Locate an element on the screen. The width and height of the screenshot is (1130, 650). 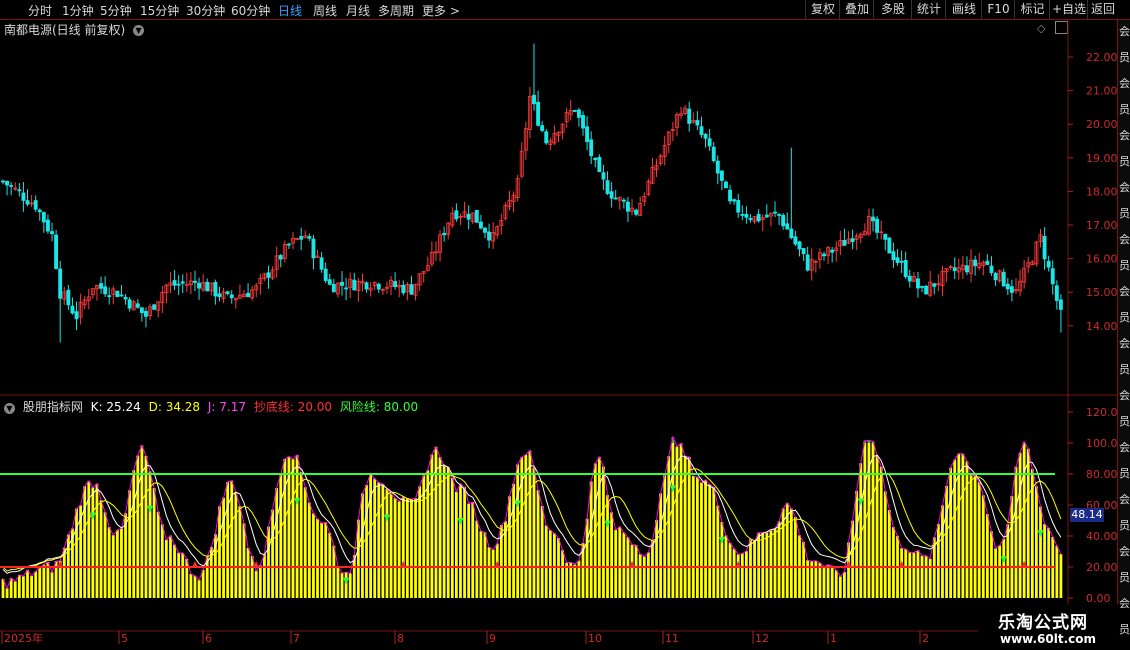
indicator-name: 股朋指标网 is located at coordinates (52, 407).